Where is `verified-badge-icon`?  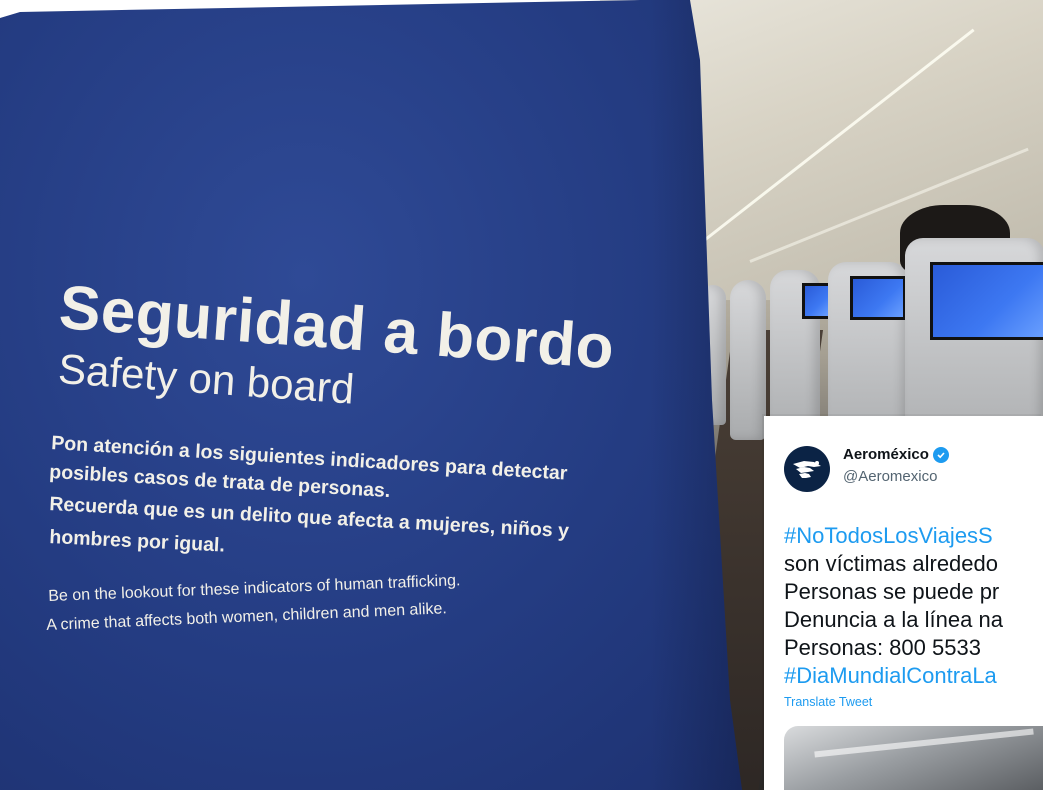
verified-badge-icon is located at coordinates (940, 454).